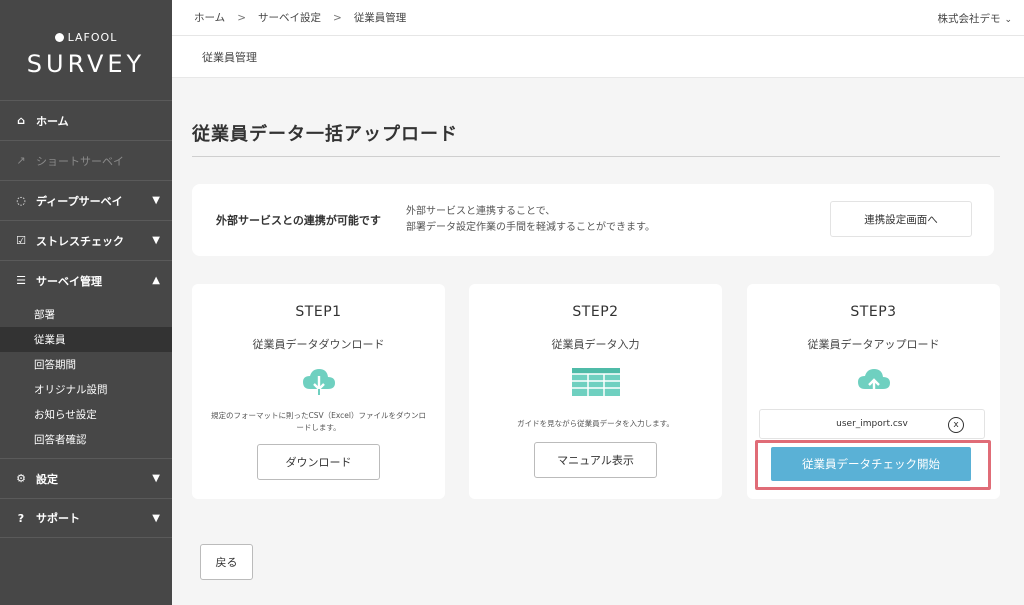  Describe the element at coordinates (873, 312) in the screenshot. I see `step-label: STEP3` at that location.